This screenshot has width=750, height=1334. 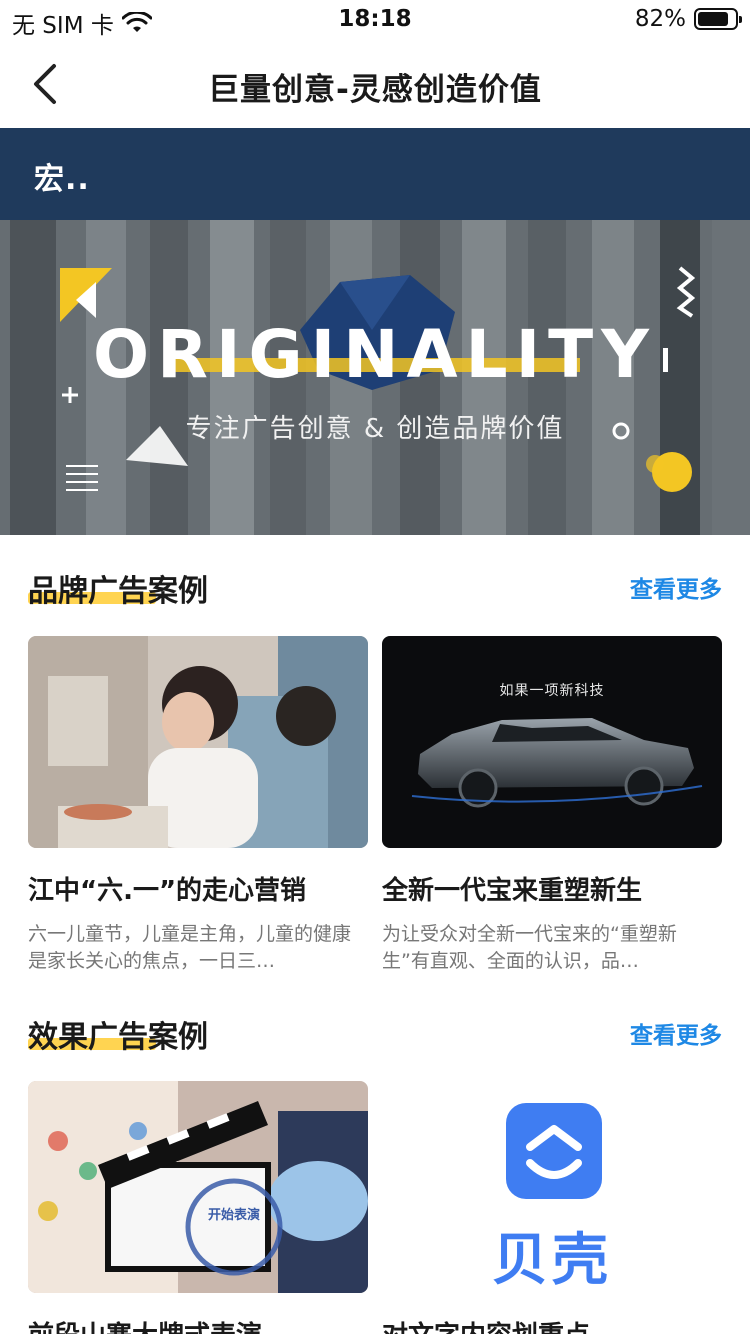 I want to click on case-image-caption: 如果一项新科技, so click(x=552, y=691).